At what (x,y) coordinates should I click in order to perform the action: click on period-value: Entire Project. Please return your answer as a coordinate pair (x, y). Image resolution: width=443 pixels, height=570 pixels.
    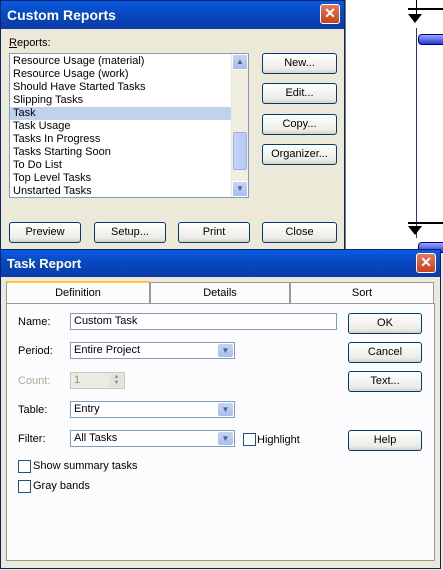
    Looking at the image, I should click on (107, 350).